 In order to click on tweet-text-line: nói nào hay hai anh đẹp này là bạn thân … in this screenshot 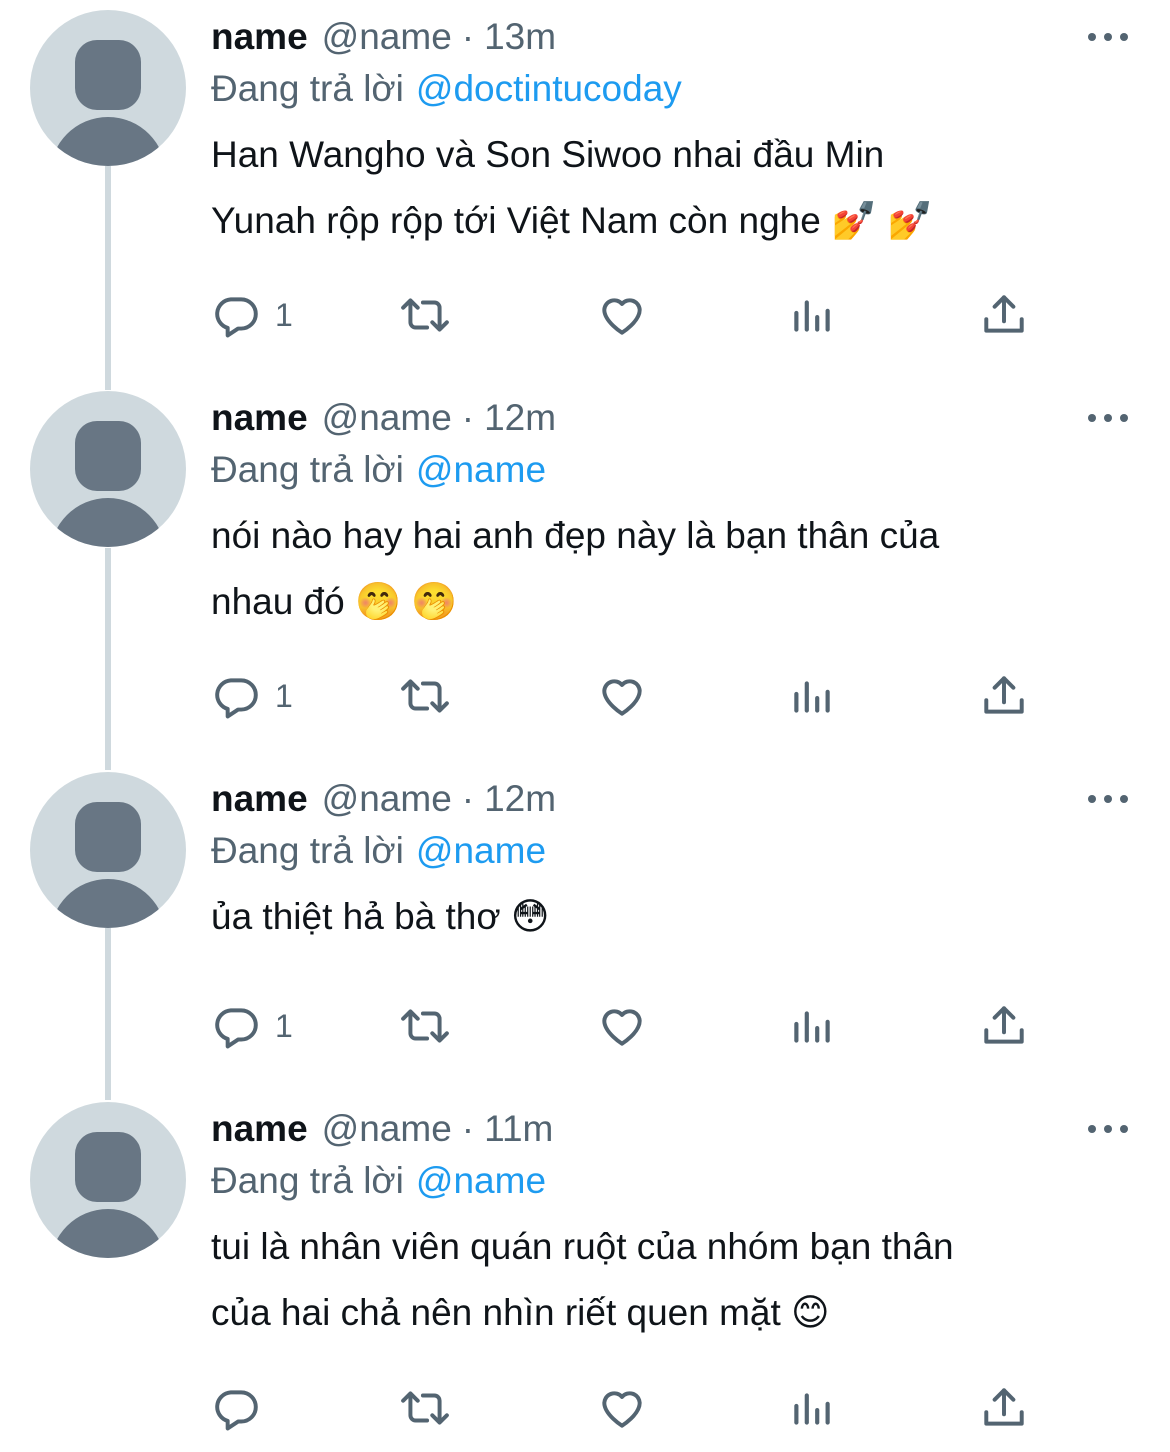, I will do `click(575, 535)`.